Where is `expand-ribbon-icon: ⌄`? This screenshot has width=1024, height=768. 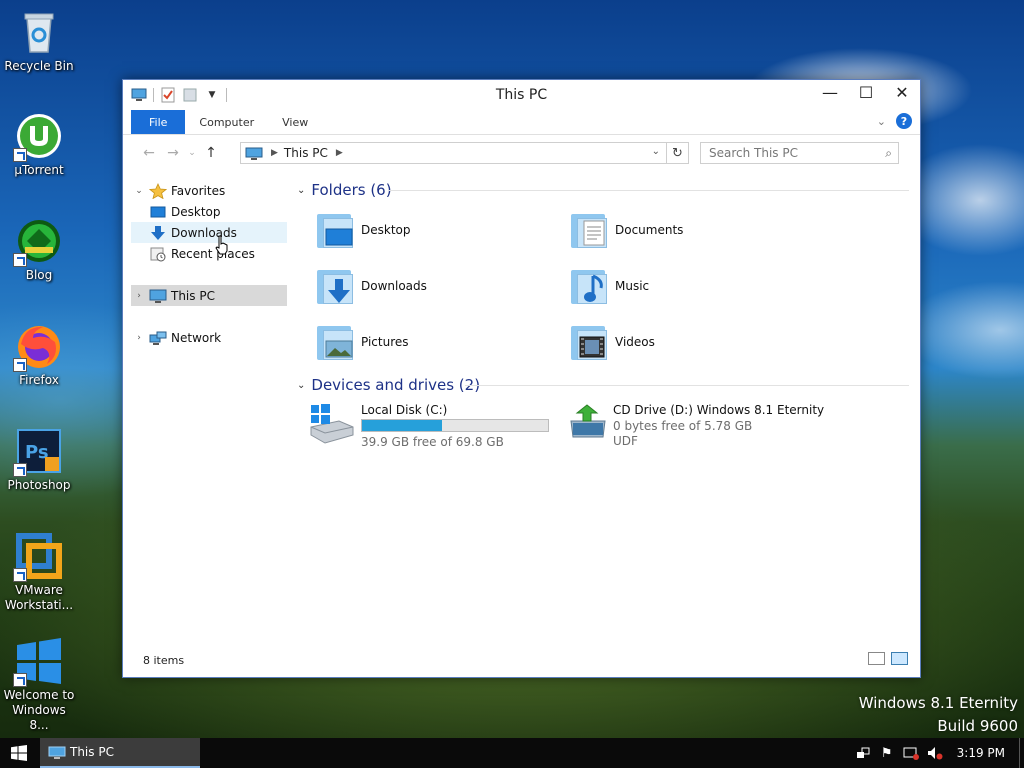 expand-ribbon-icon: ⌄ is located at coordinates (881, 121).